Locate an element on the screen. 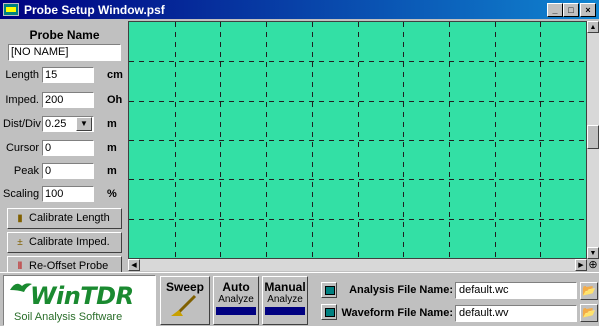  length-label: Length is located at coordinates (22, 75).